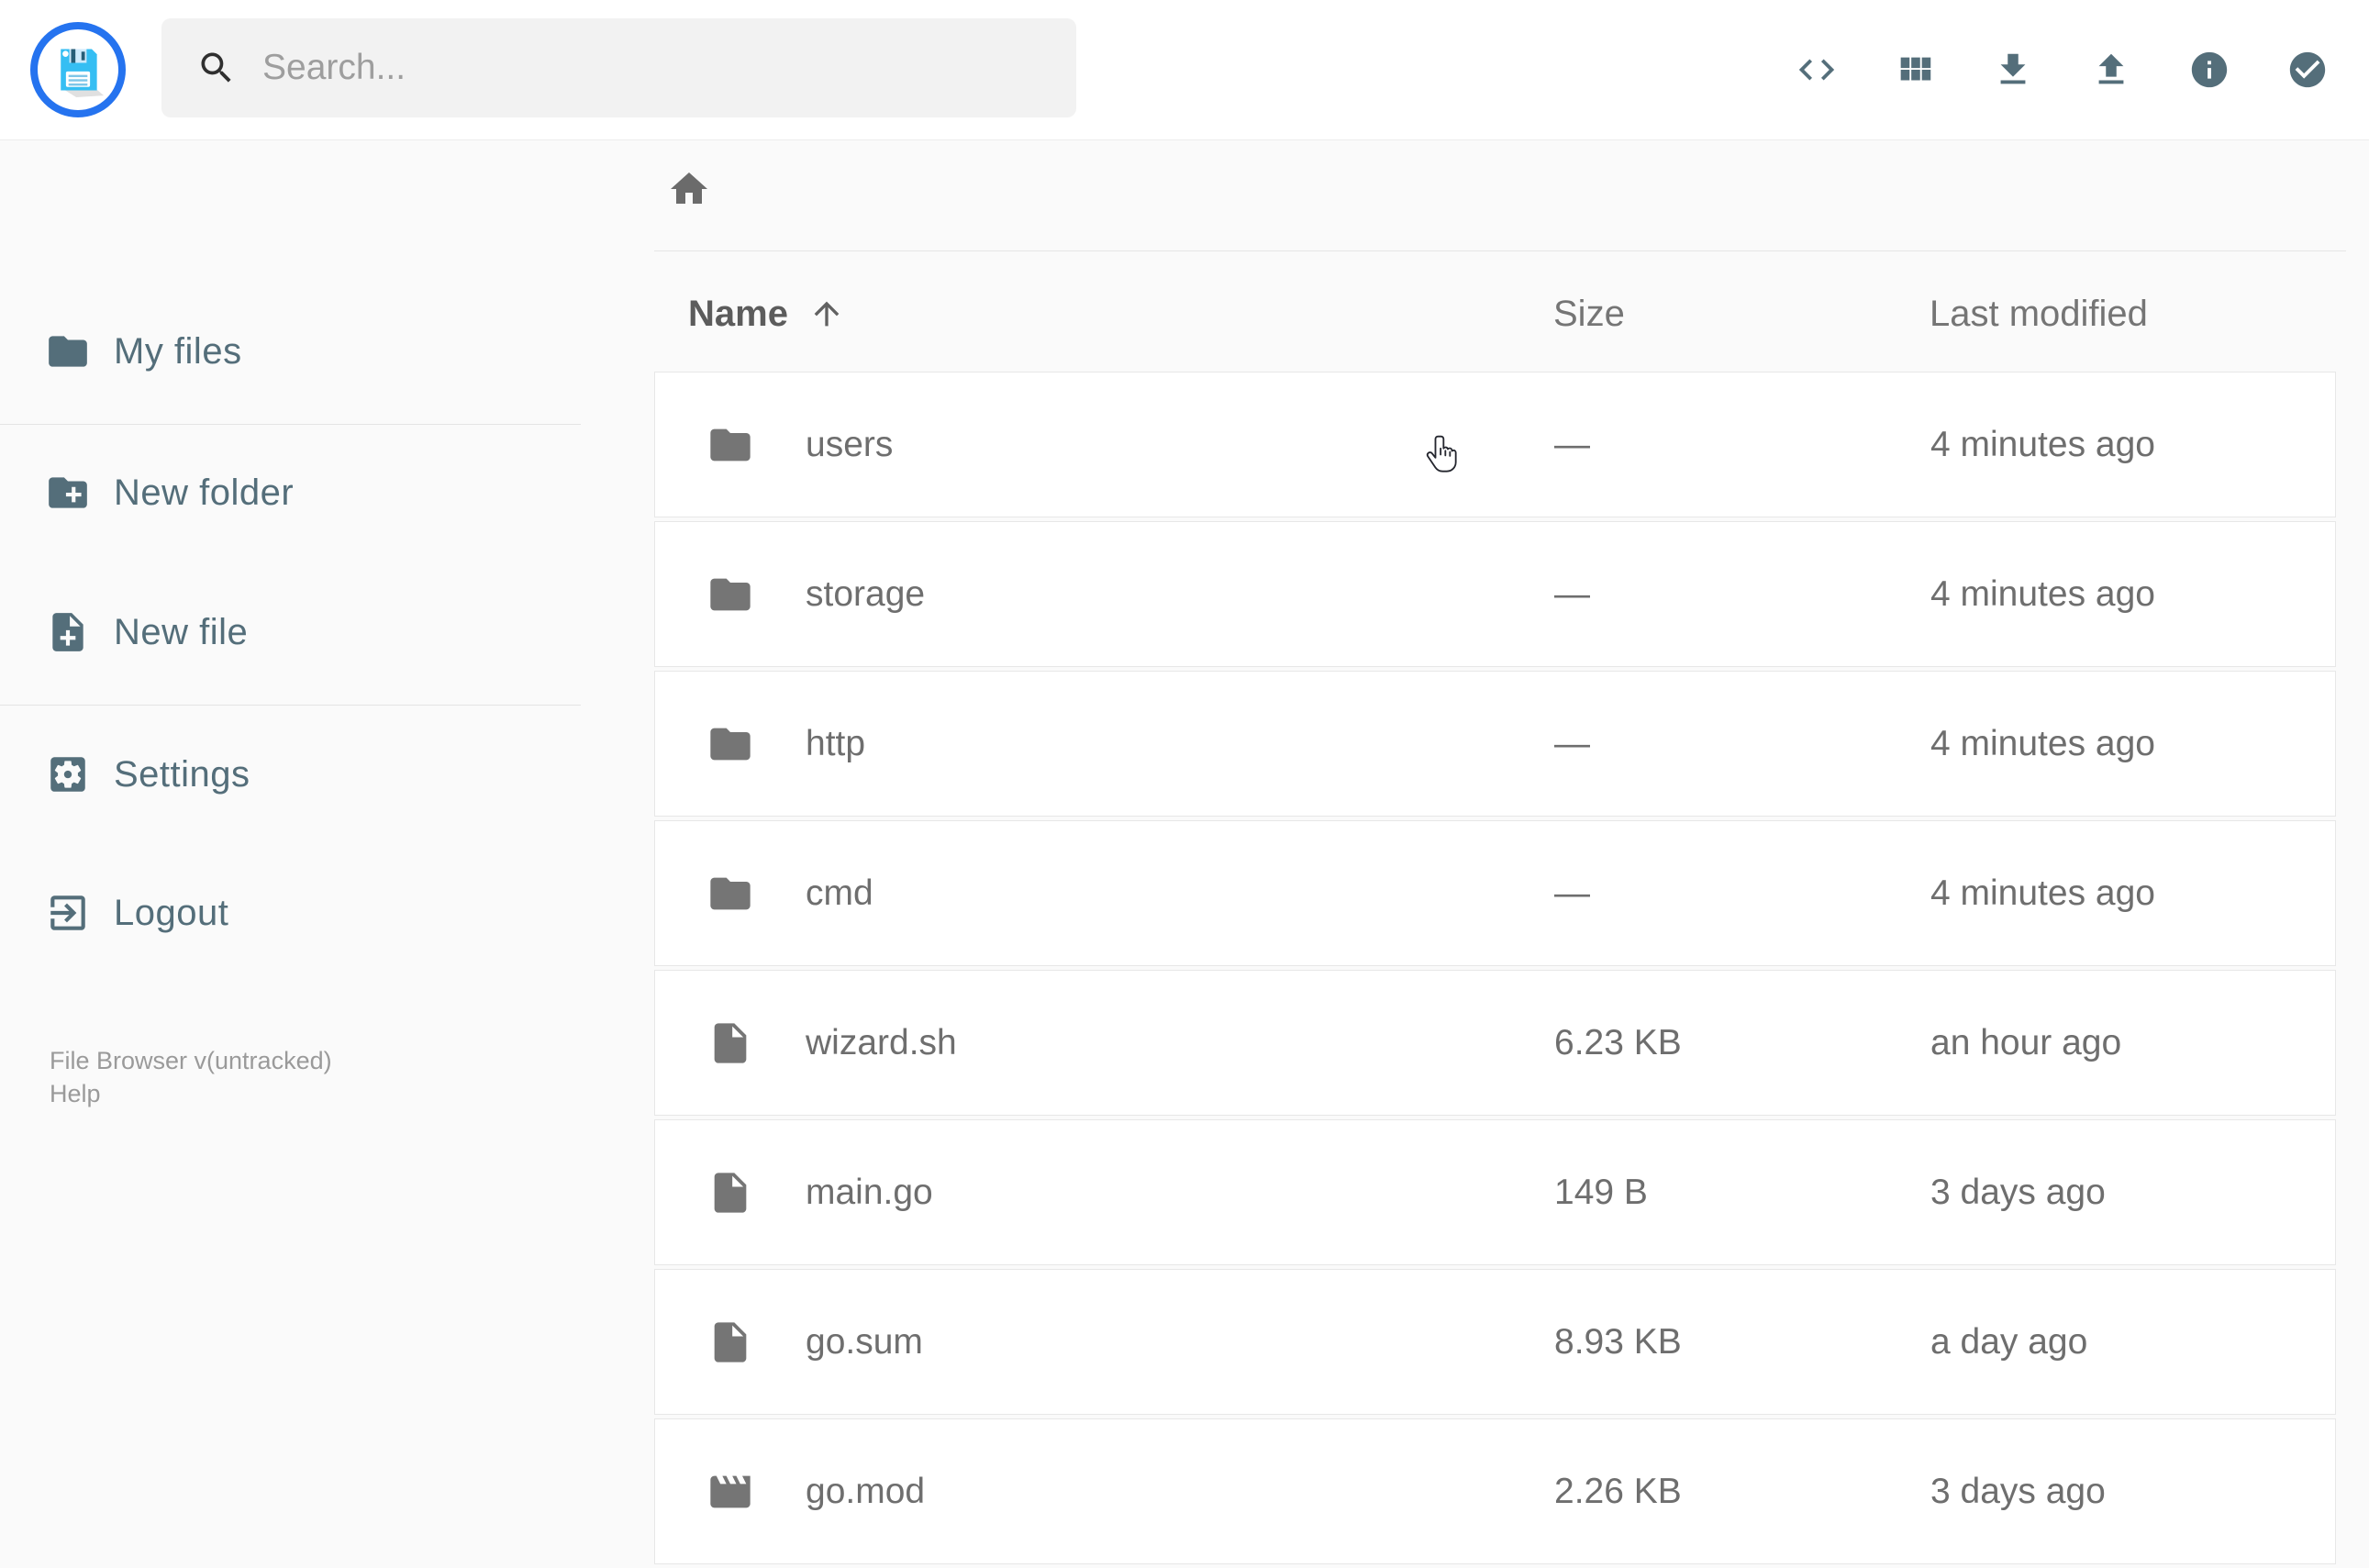 This screenshot has height=1568, width=2369. I want to click on sidebar-footer: File Browser v(untracked) Help, so click(191, 1077).